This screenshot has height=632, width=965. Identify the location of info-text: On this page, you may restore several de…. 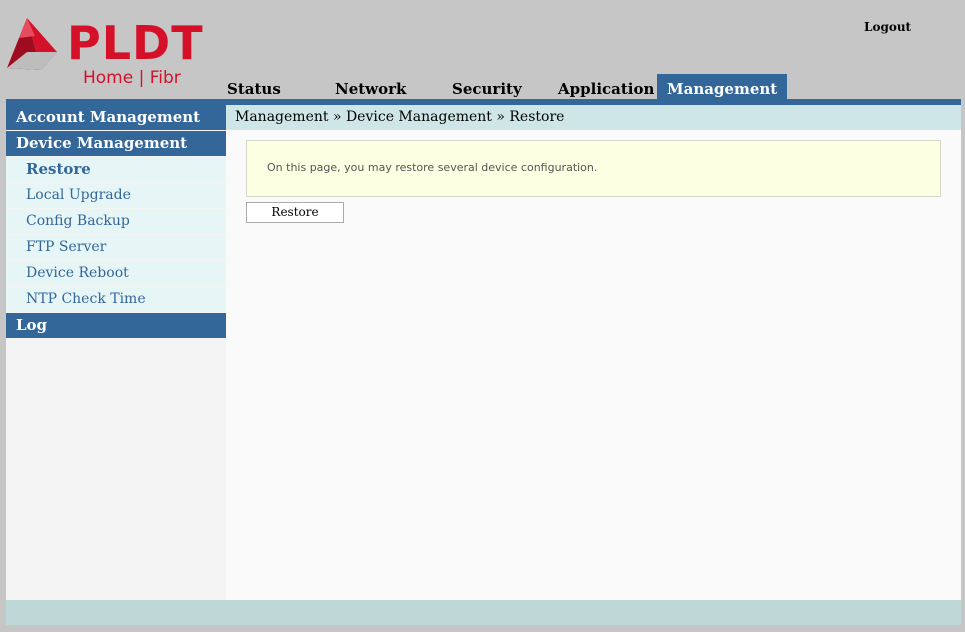
(432, 167).